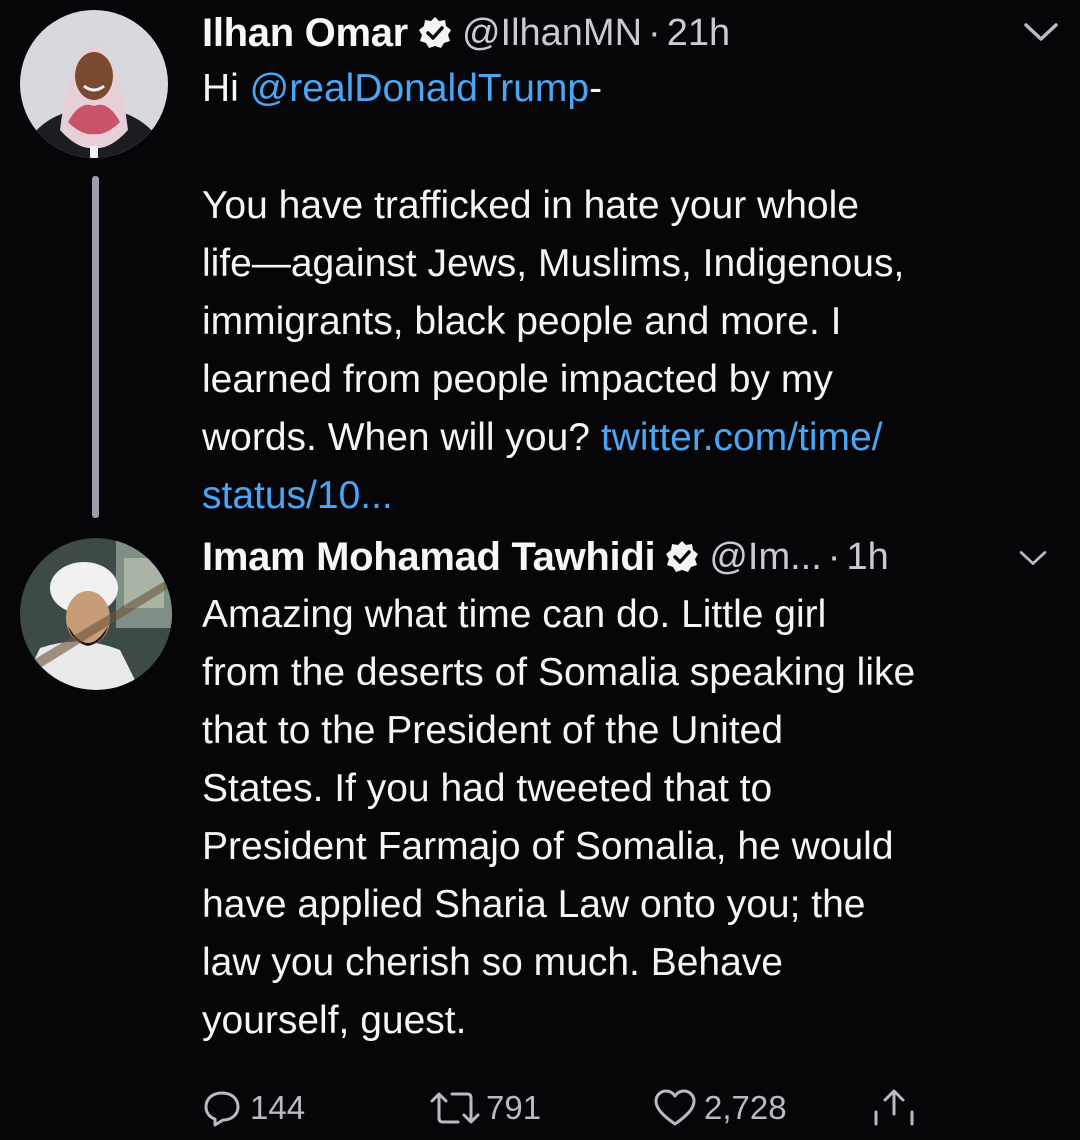 Image resolution: width=1080 pixels, height=1140 pixels. I want to click on tweet1-timestamp: 21h, so click(698, 33).